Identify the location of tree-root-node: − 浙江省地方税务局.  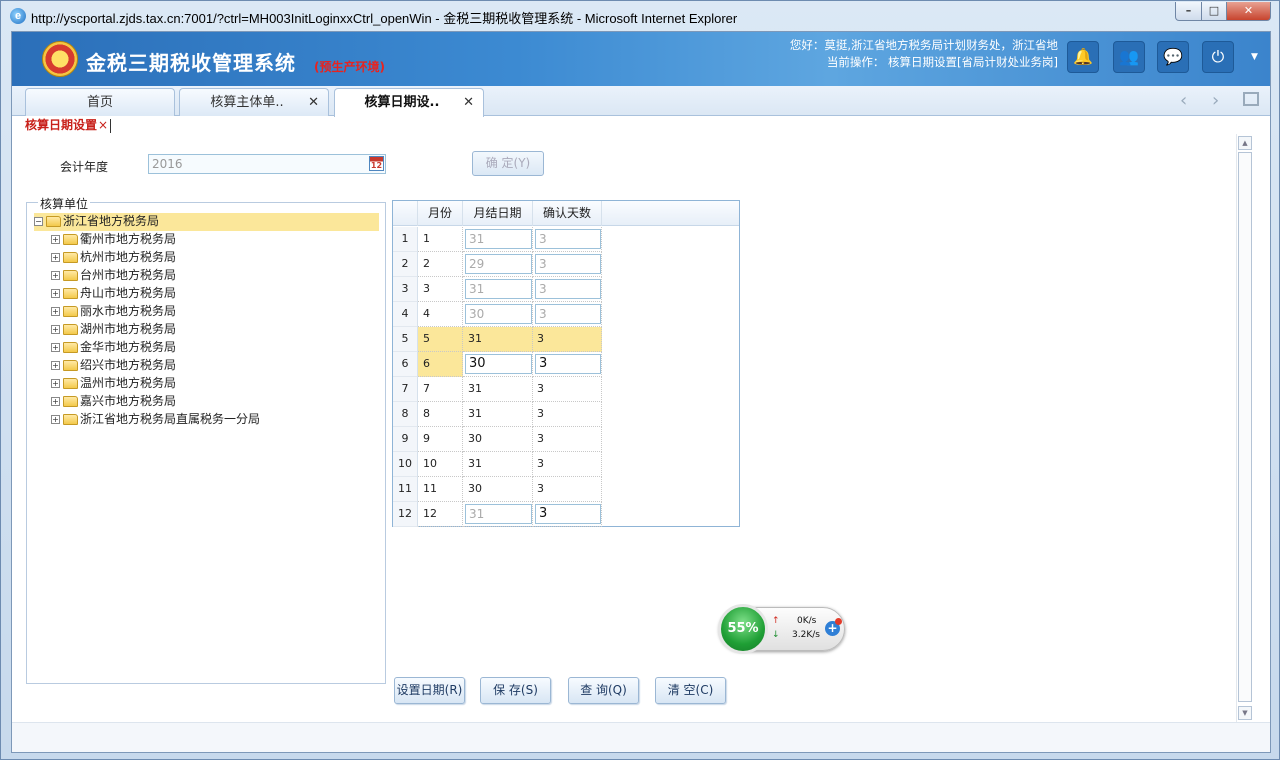
(206, 222).